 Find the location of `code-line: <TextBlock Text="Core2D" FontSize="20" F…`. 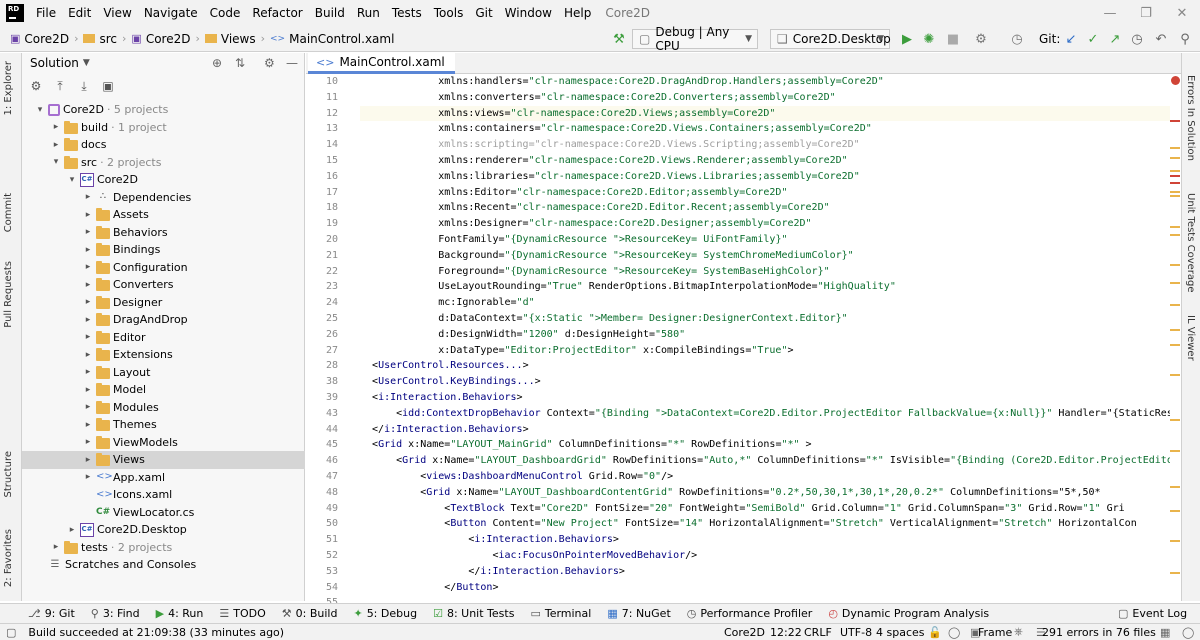

code-line: <TextBlock Text="Core2D" FontSize="20" F… is located at coordinates (742, 509).